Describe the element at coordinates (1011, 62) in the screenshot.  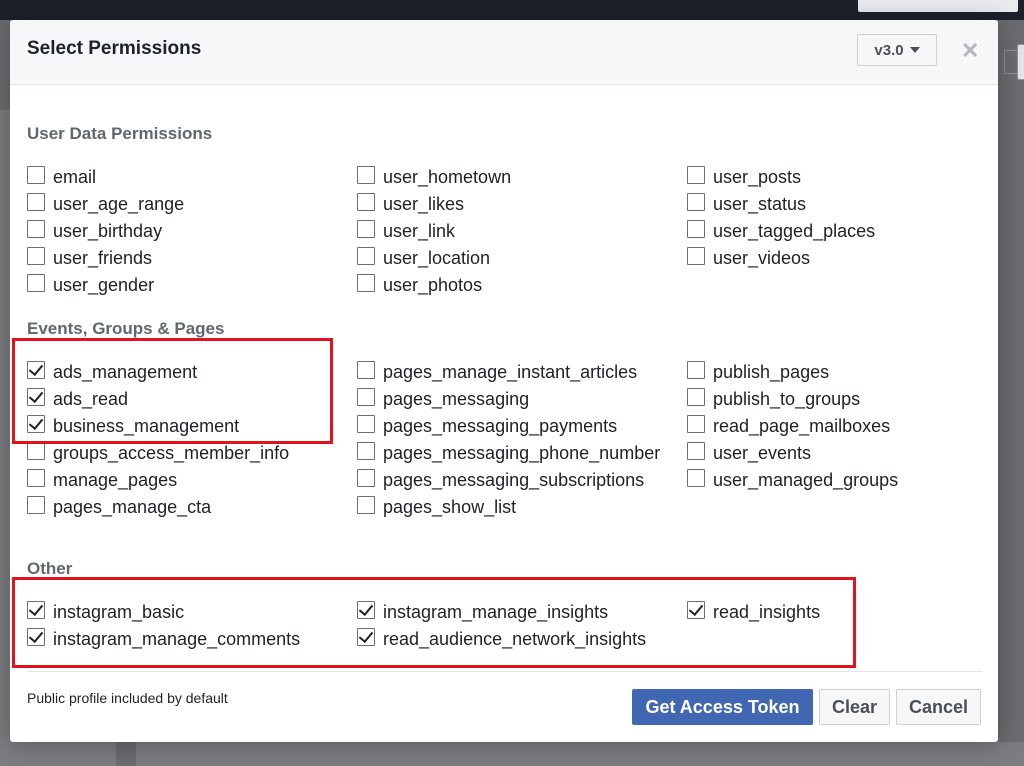
I see `background-icon-button` at that location.